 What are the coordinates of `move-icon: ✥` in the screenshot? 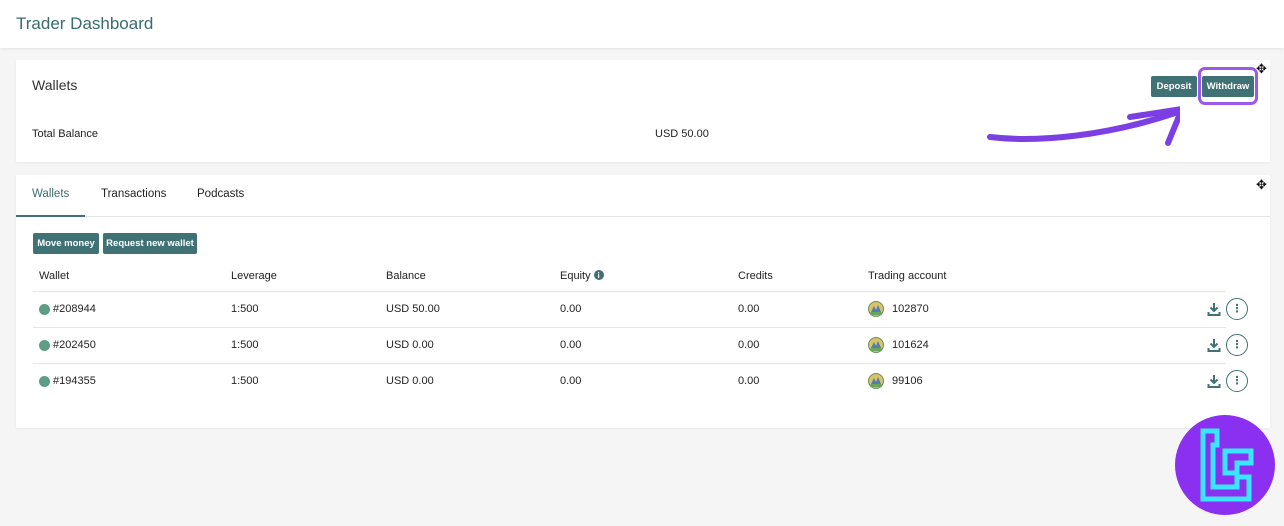 It's located at (1261, 68).